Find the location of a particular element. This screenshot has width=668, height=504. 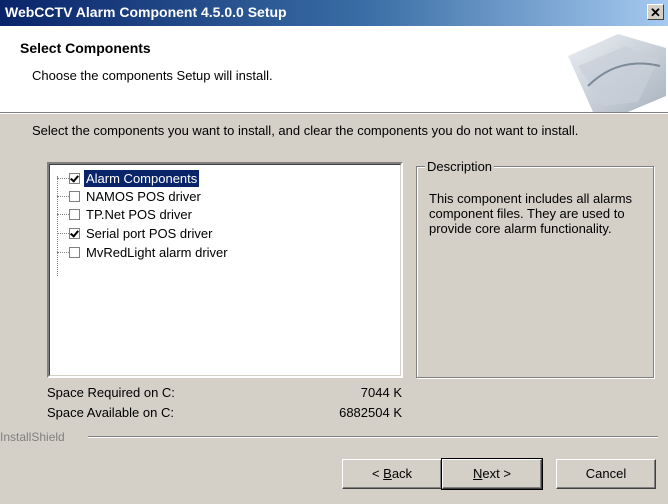

component-label: Alarm Components is located at coordinates (142, 178).